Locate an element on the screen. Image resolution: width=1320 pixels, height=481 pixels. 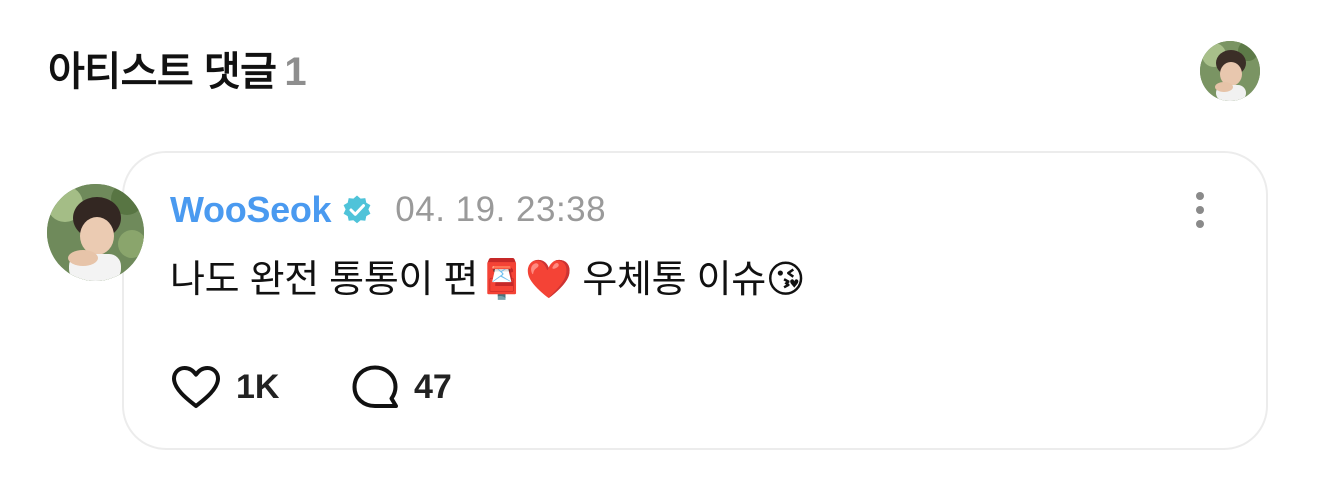
comment-author-avatar is located at coordinates (95, 232).